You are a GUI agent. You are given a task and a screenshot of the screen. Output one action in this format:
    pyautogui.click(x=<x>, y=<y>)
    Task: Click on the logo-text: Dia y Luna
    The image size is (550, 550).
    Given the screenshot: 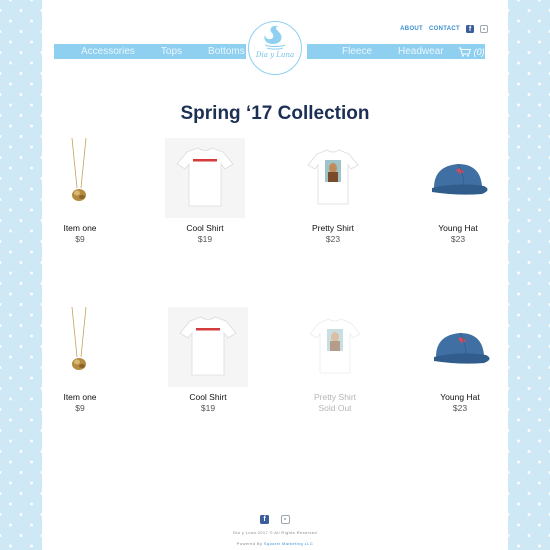 What is the action you would take?
    pyautogui.click(x=275, y=55)
    